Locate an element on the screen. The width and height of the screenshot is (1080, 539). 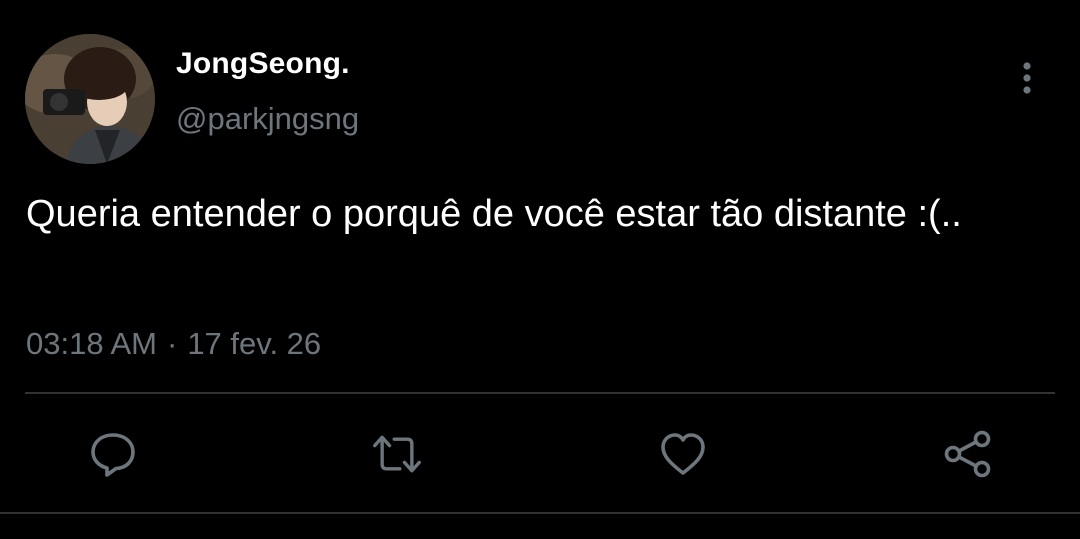
share-button is located at coordinates (968, 454).